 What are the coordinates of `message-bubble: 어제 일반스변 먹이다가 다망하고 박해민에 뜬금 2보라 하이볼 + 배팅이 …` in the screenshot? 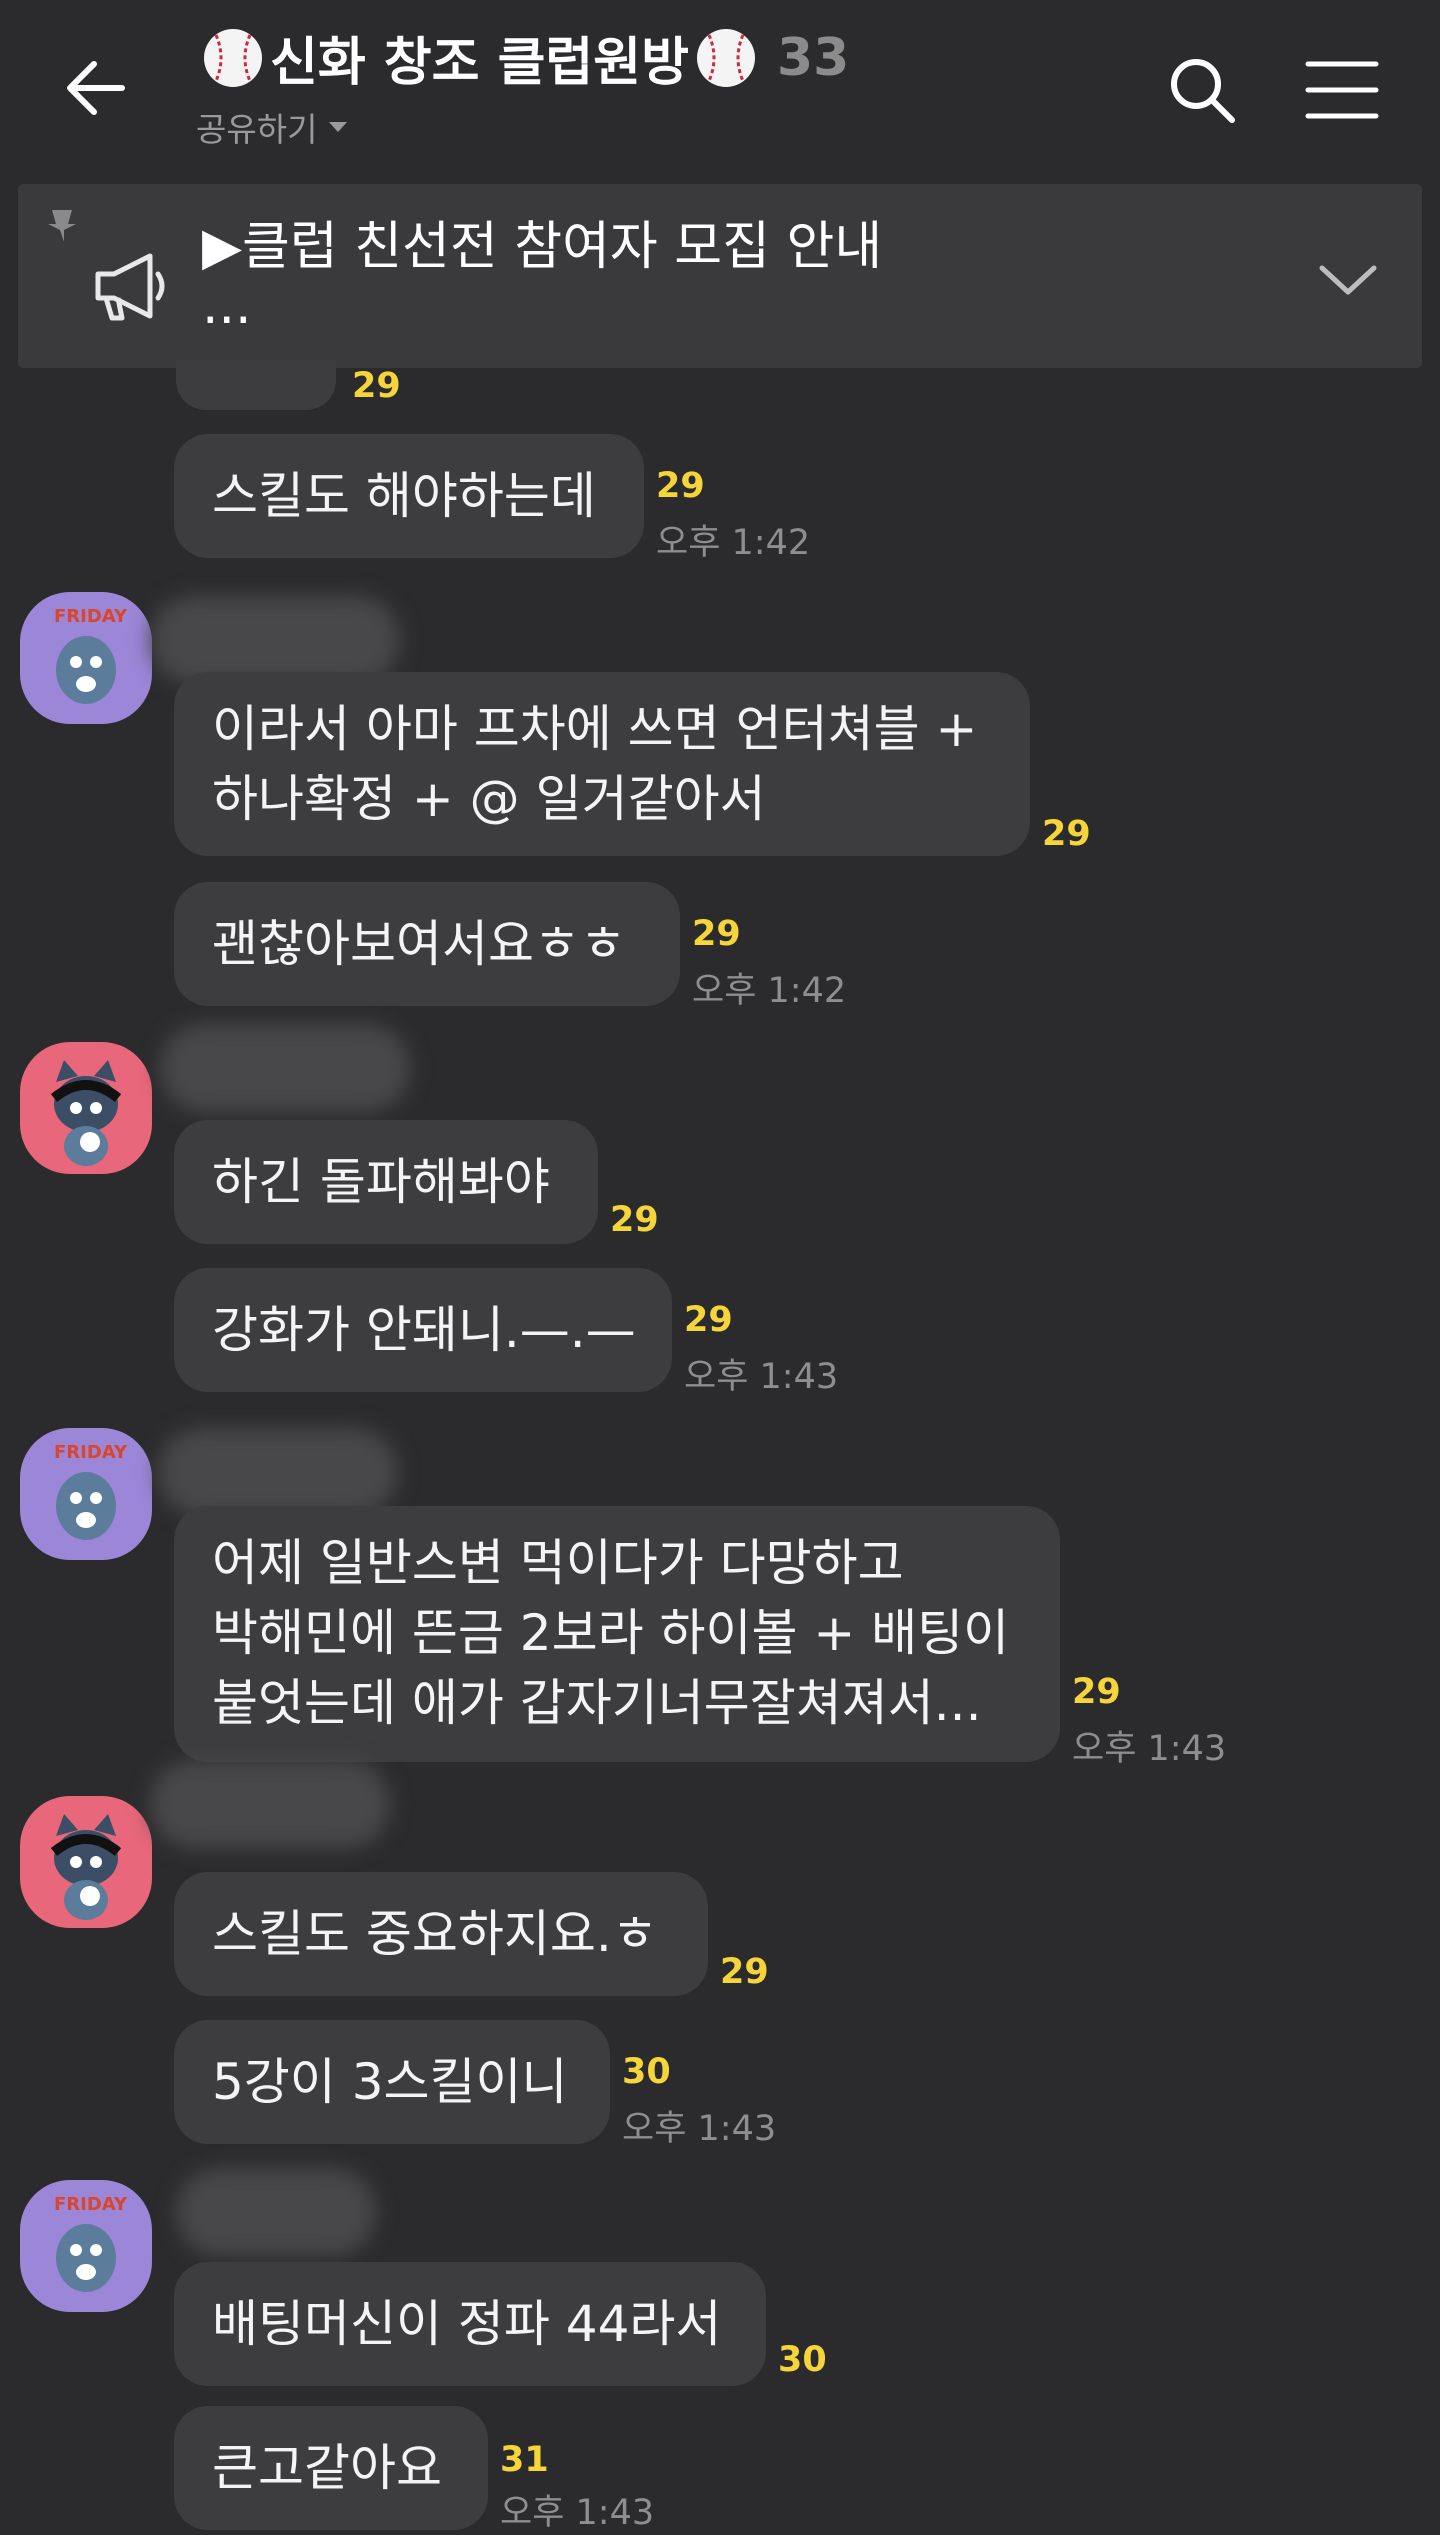 It's located at (617, 1634).